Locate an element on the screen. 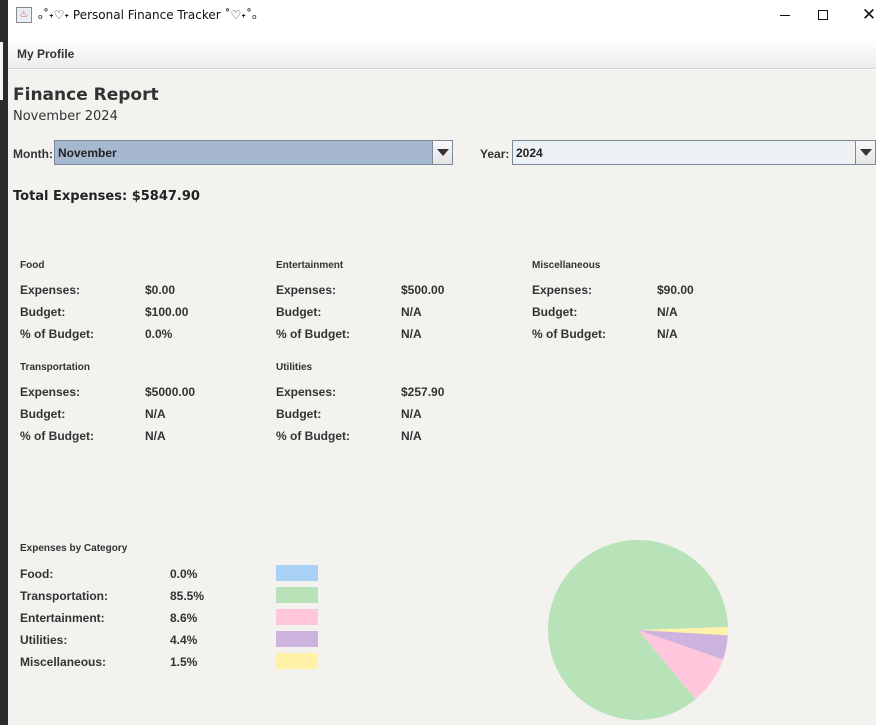  maximize-button is located at coordinates (823, 15).